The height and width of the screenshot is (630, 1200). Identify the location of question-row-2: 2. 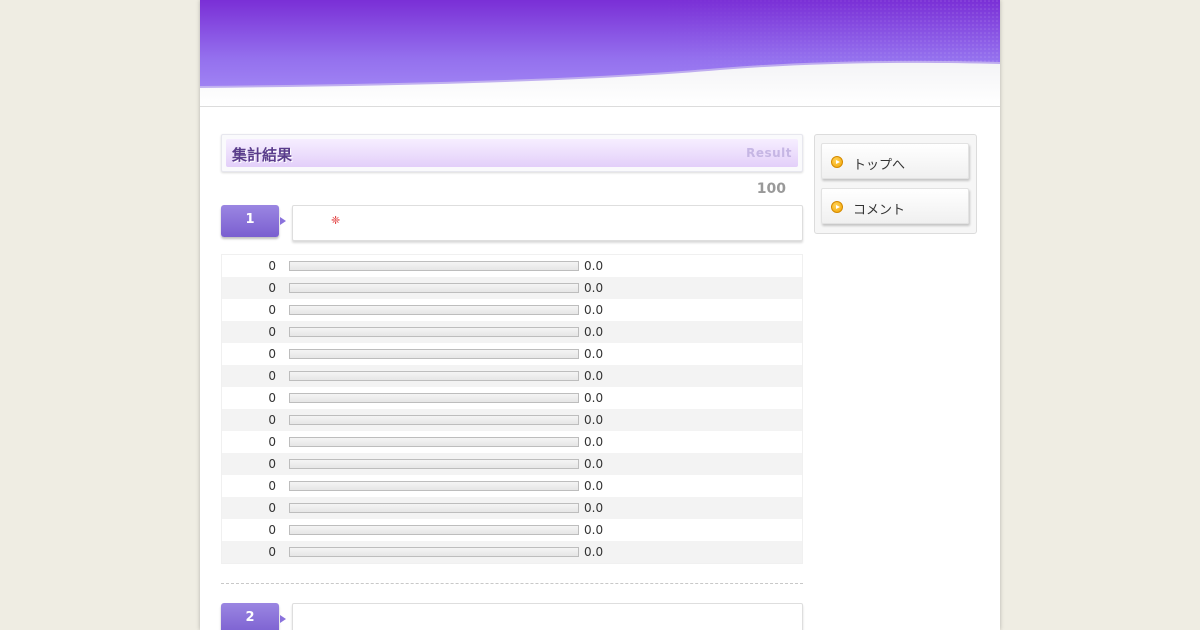
(512, 616).